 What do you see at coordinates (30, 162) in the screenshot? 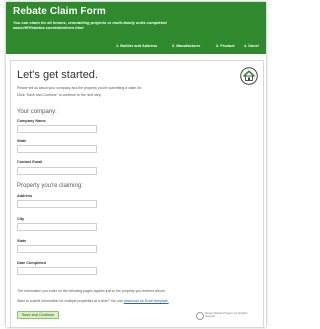
I see `contact-email-label: Contact Email` at bounding box center [30, 162].